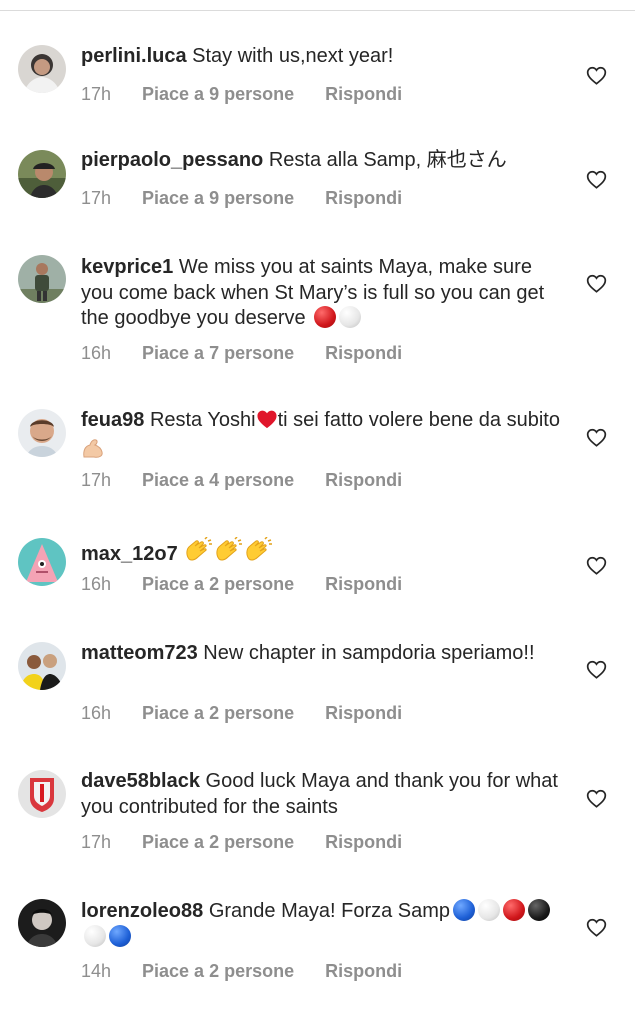  I want to click on comment-username: dave58black, so click(140, 781).